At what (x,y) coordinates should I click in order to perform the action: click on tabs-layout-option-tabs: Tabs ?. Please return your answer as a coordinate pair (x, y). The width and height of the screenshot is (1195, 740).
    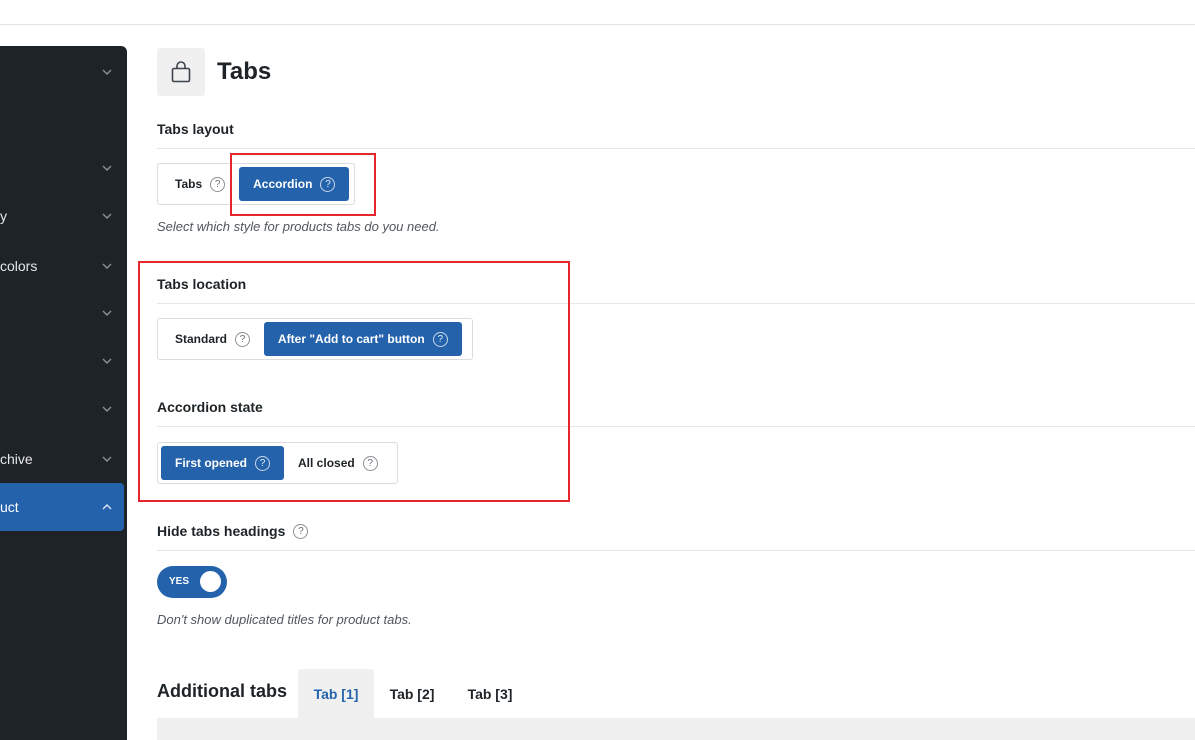
    Looking at the image, I should click on (200, 184).